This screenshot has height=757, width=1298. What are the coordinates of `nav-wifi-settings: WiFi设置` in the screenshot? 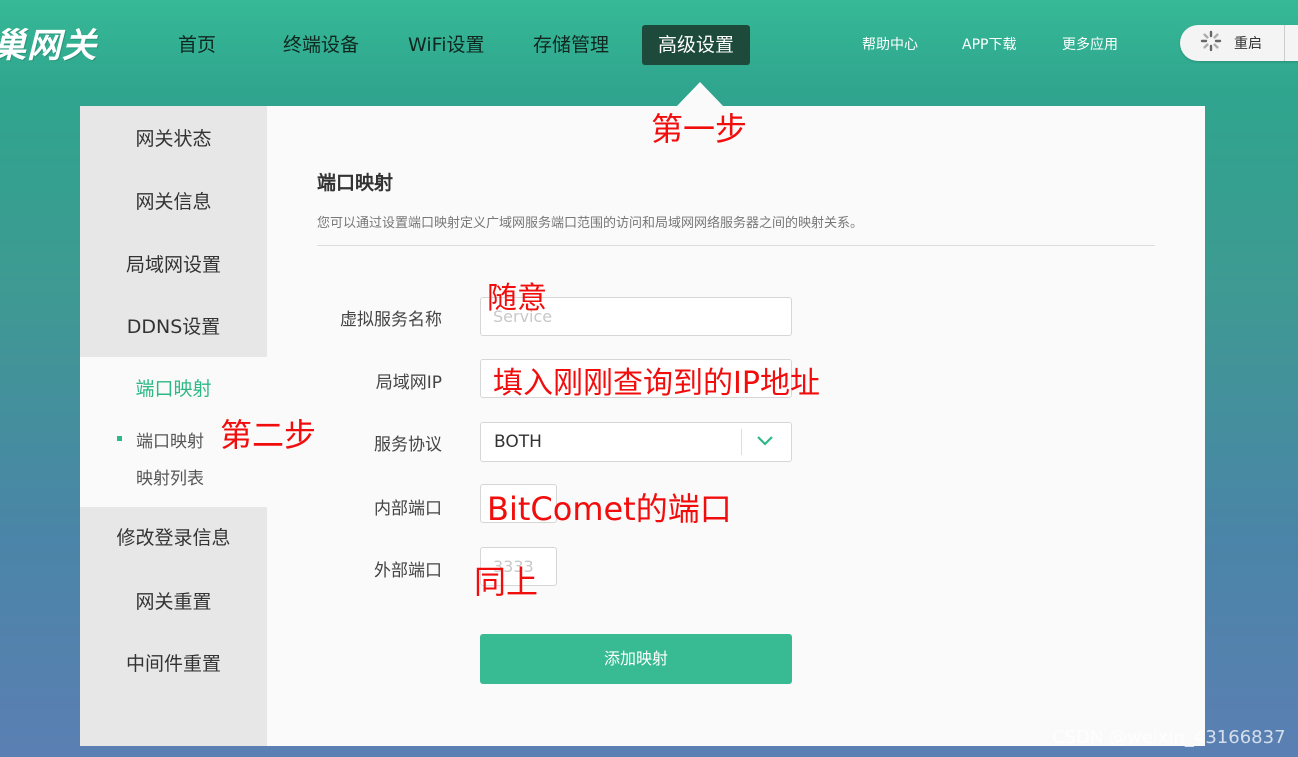 It's located at (446, 45).